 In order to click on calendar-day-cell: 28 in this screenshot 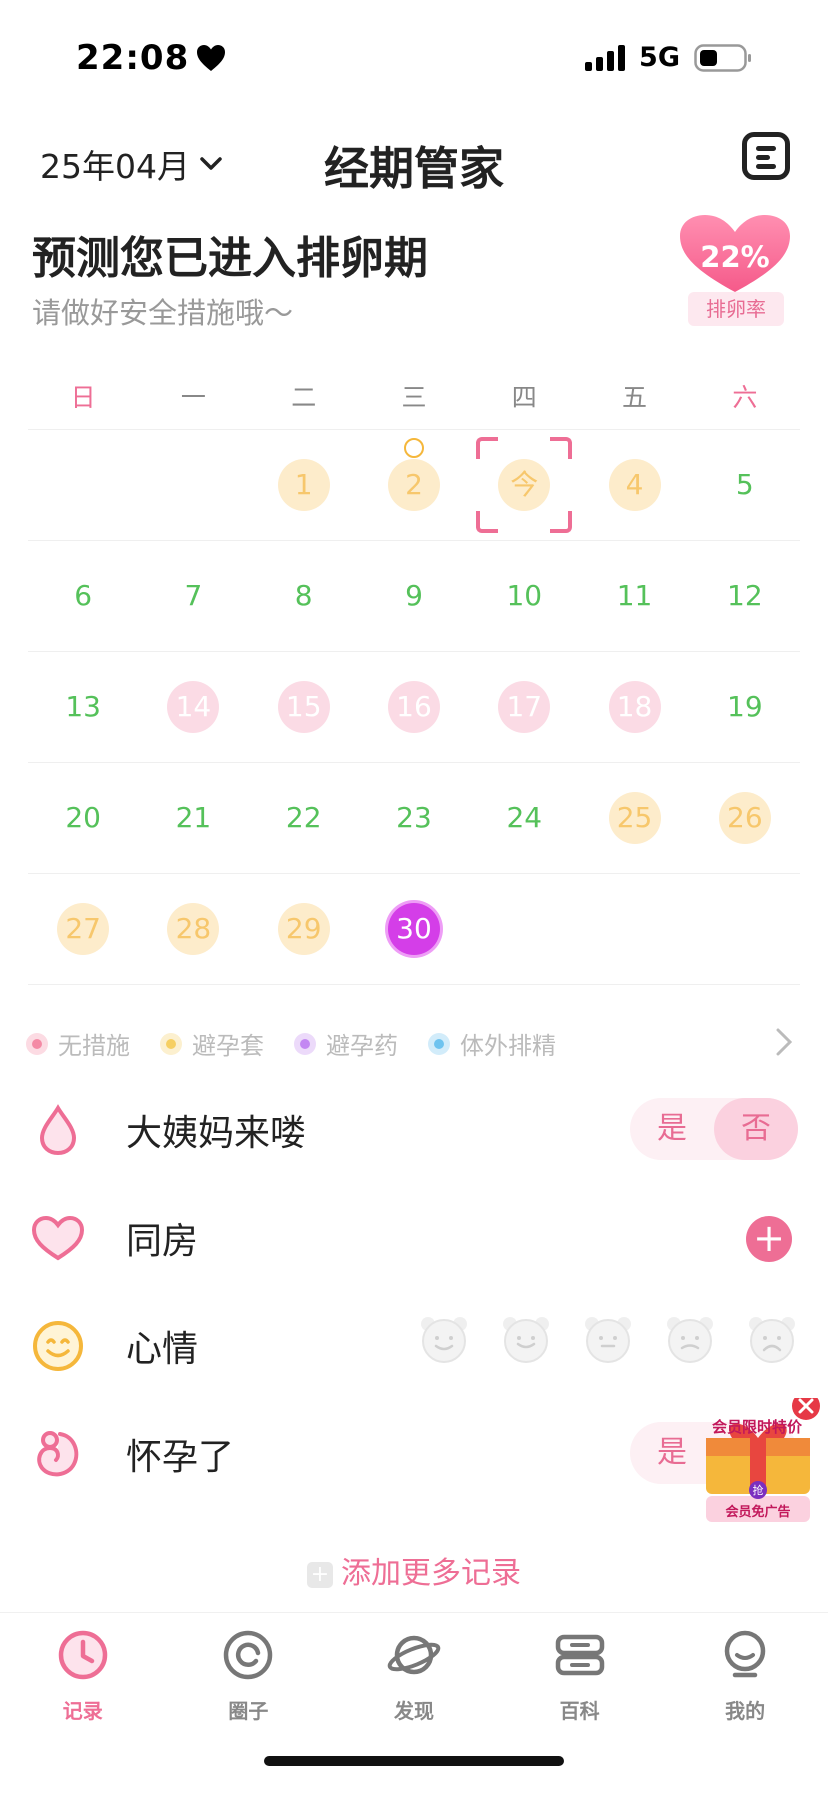, I will do `click(193, 929)`.